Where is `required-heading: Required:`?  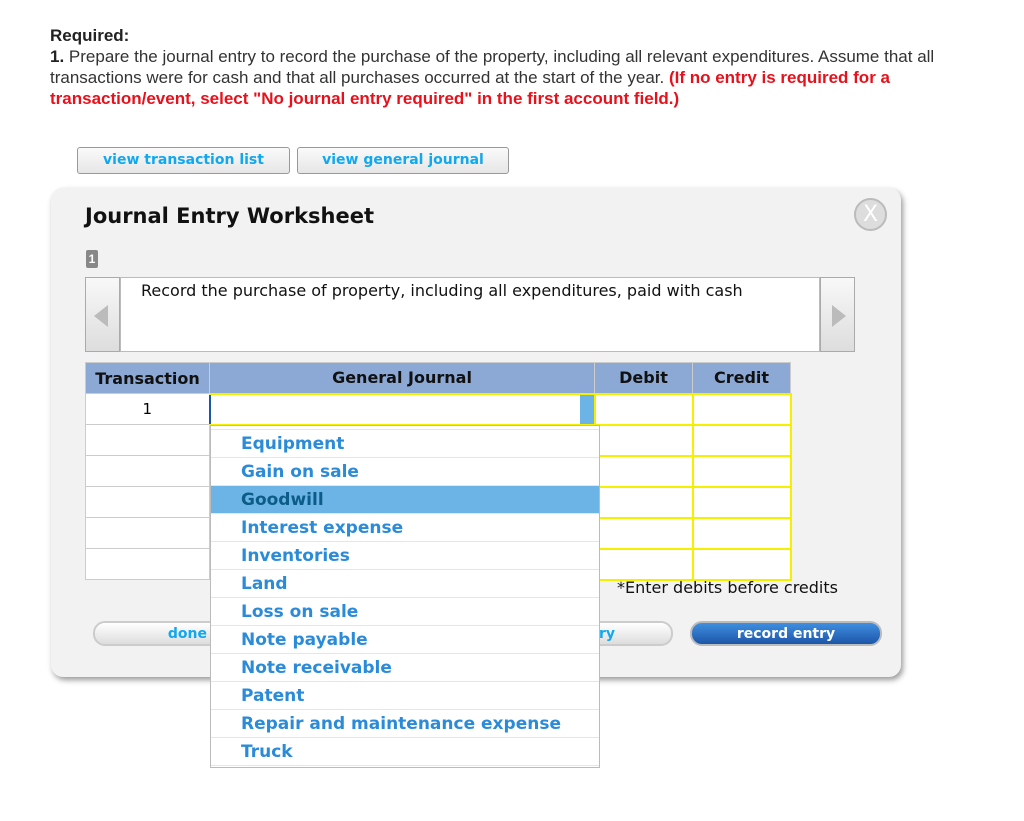 required-heading: Required: is located at coordinates (90, 35).